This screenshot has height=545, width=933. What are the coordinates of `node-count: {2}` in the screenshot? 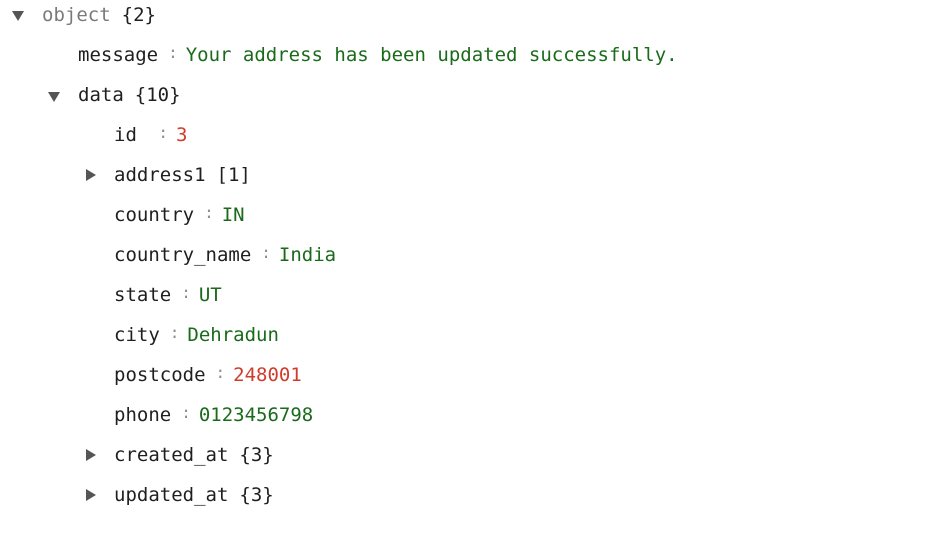 It's located at (138, 15).